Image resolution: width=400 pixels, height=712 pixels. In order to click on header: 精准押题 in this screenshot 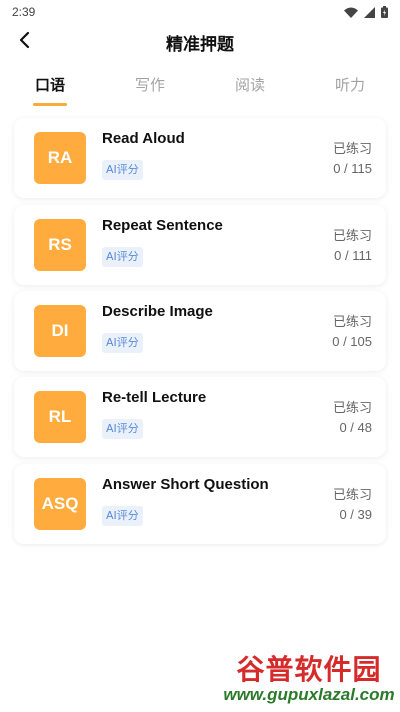, I will do `click(200, 42)`.